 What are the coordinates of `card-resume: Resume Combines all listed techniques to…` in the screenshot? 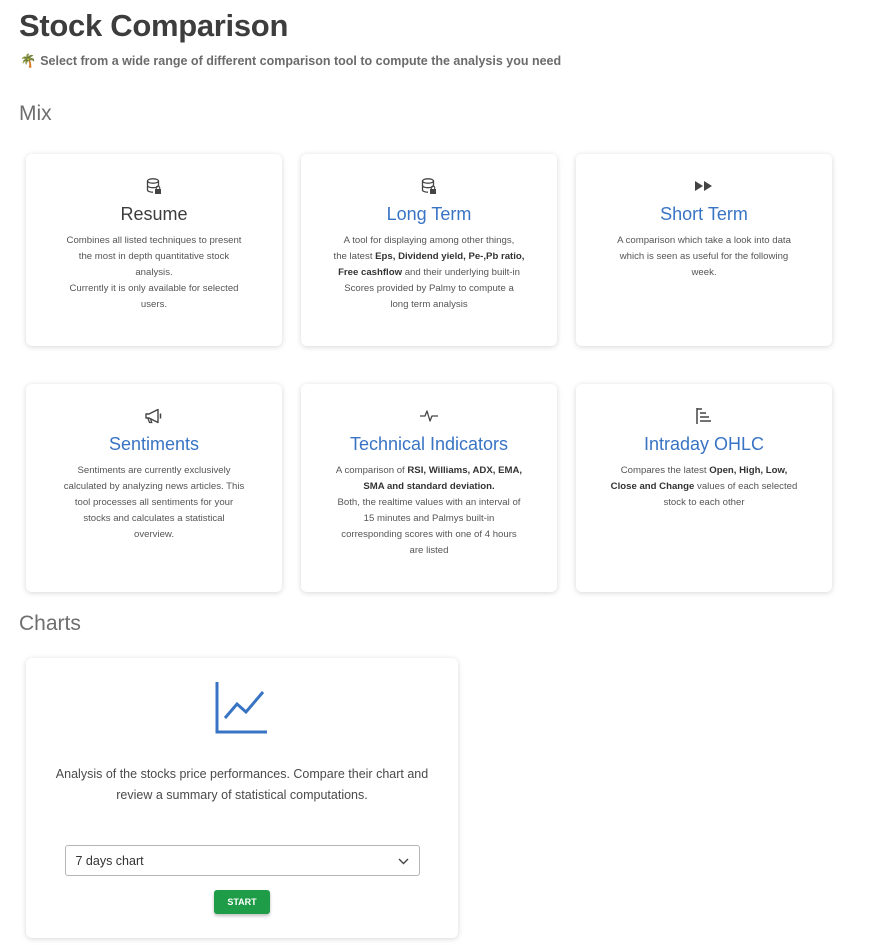 It's located at (154, 250).